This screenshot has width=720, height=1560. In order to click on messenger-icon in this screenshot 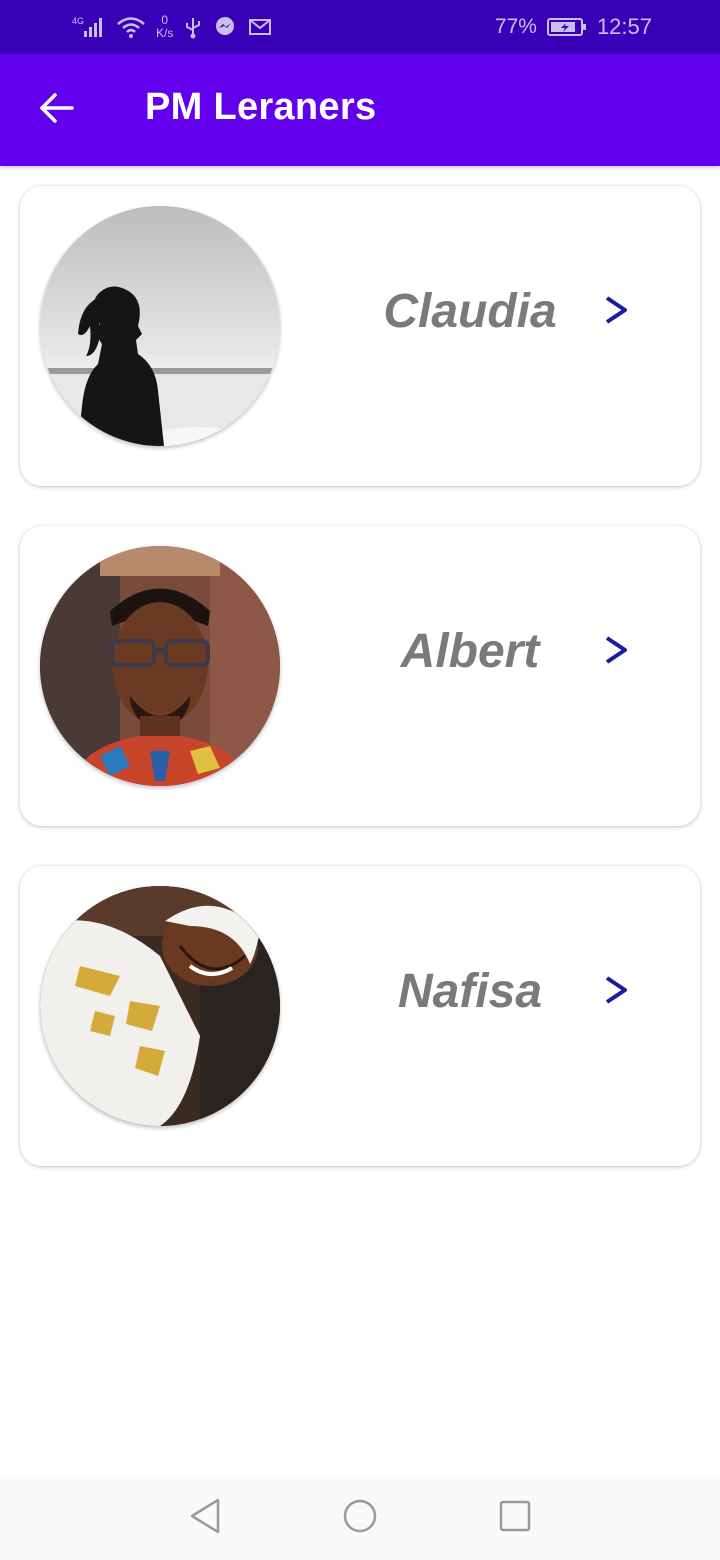, I will do `click(225, 27)`.